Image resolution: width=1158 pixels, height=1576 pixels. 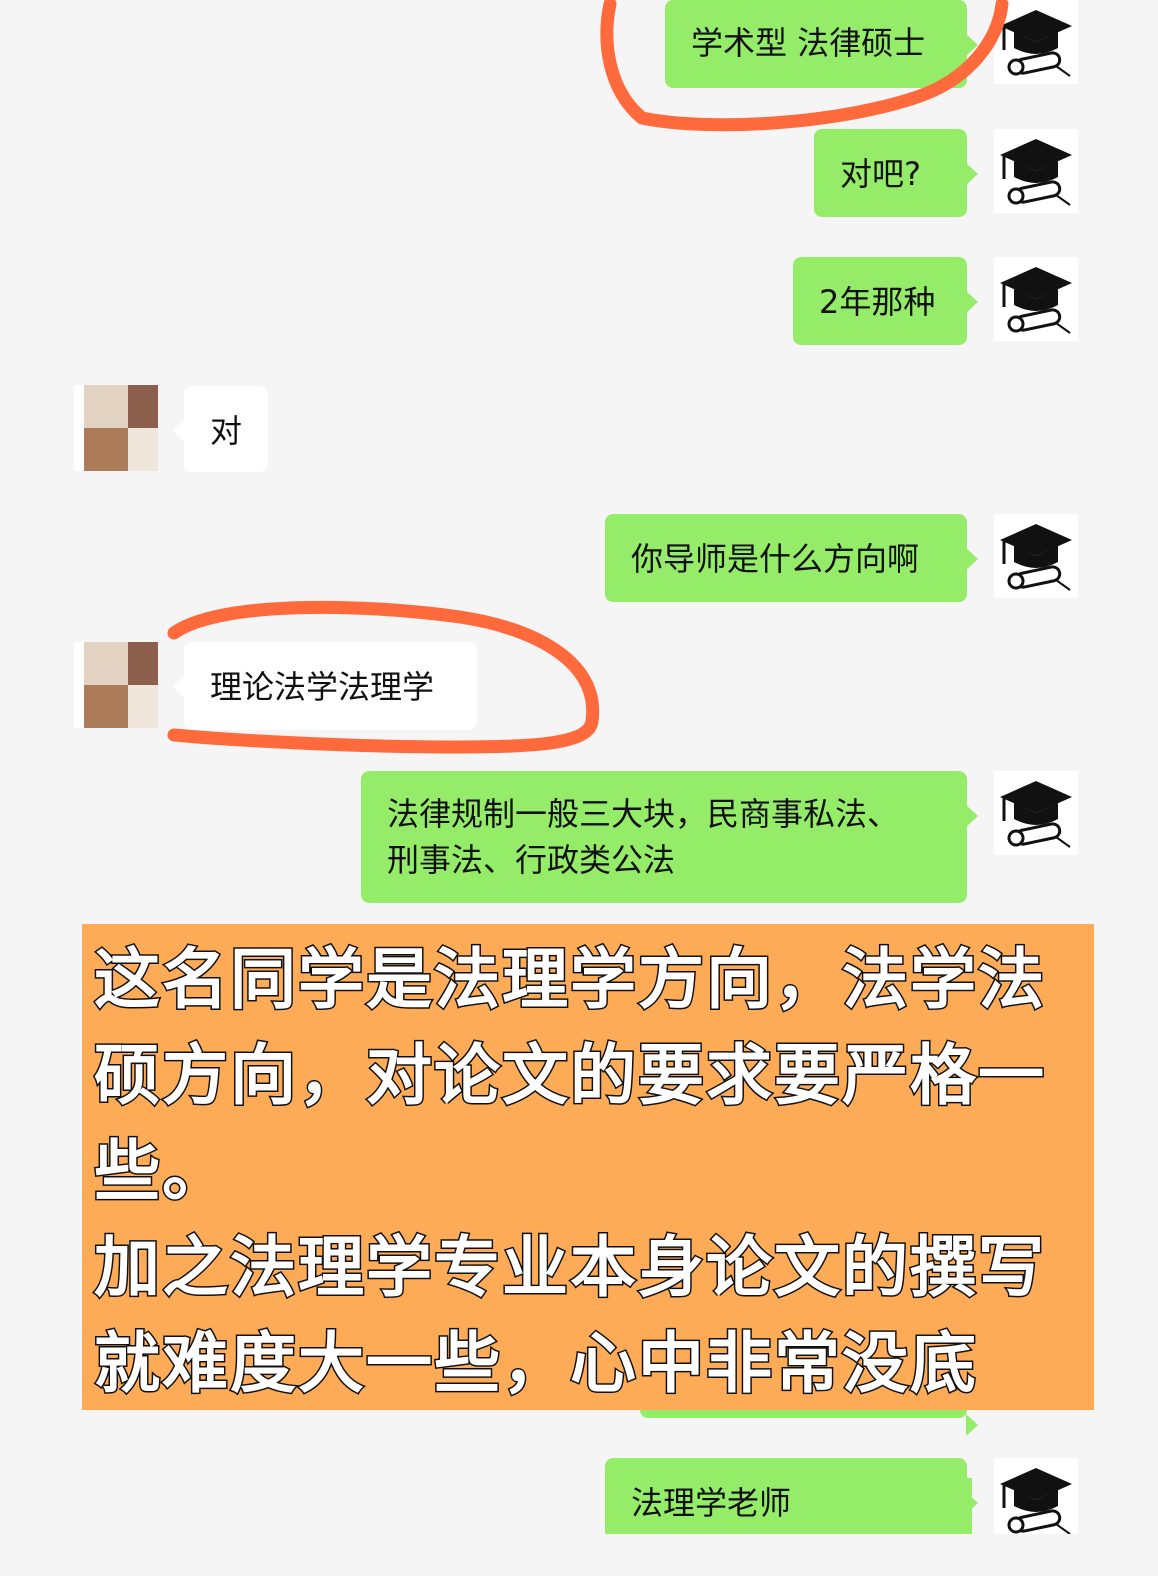 What do you see at coordinates (569, 1076) in the screenshot?
I see `caption-line: 硕方向，对论文的要求要严格一` at bounding box center [569, 1076].